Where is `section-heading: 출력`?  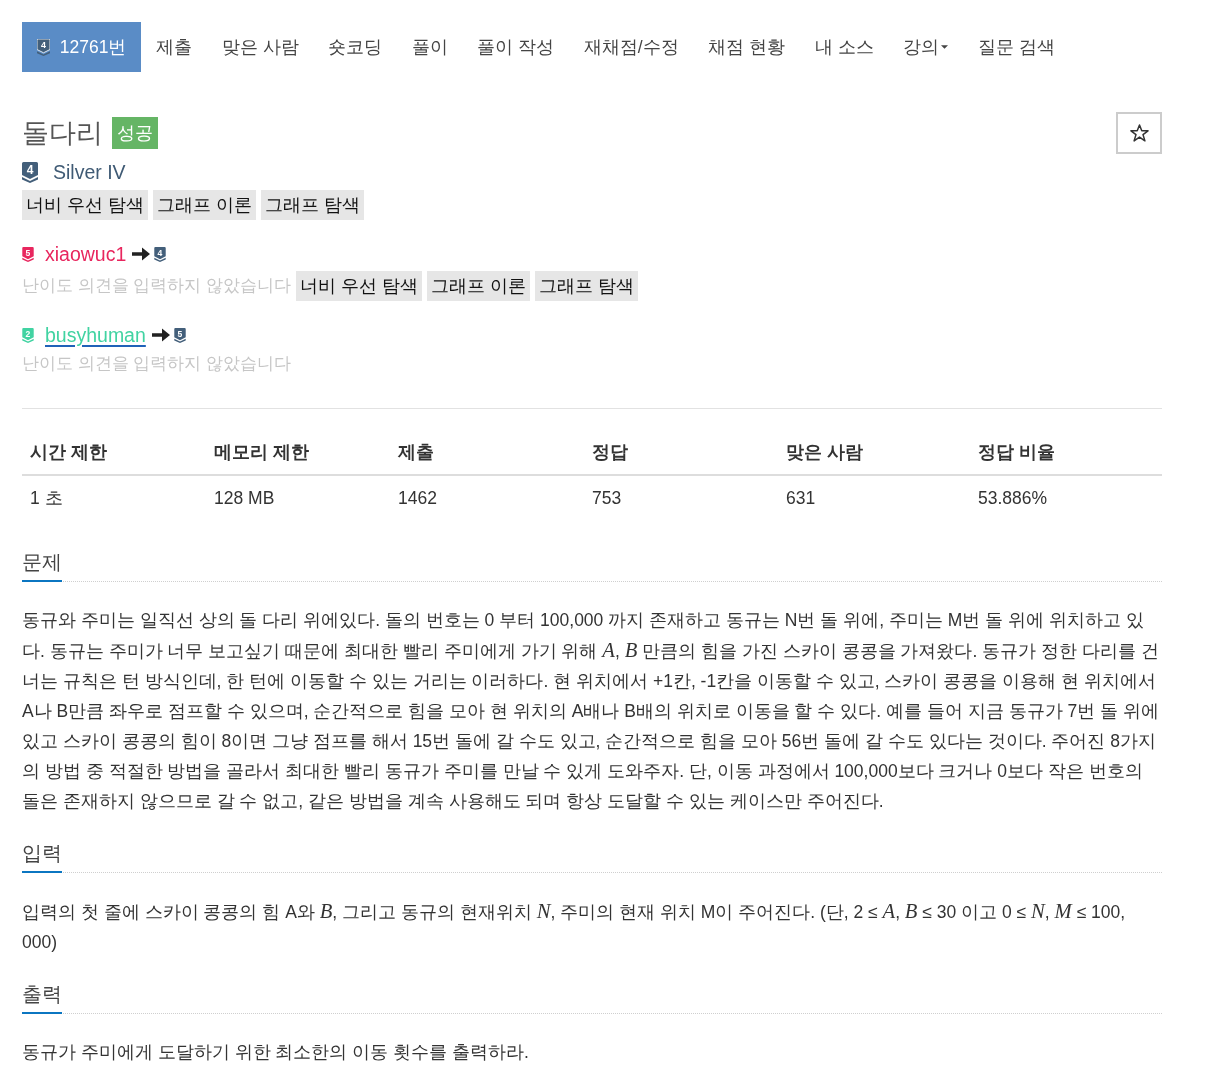
section-heading: 출력 is located at coordinates (42, 997).